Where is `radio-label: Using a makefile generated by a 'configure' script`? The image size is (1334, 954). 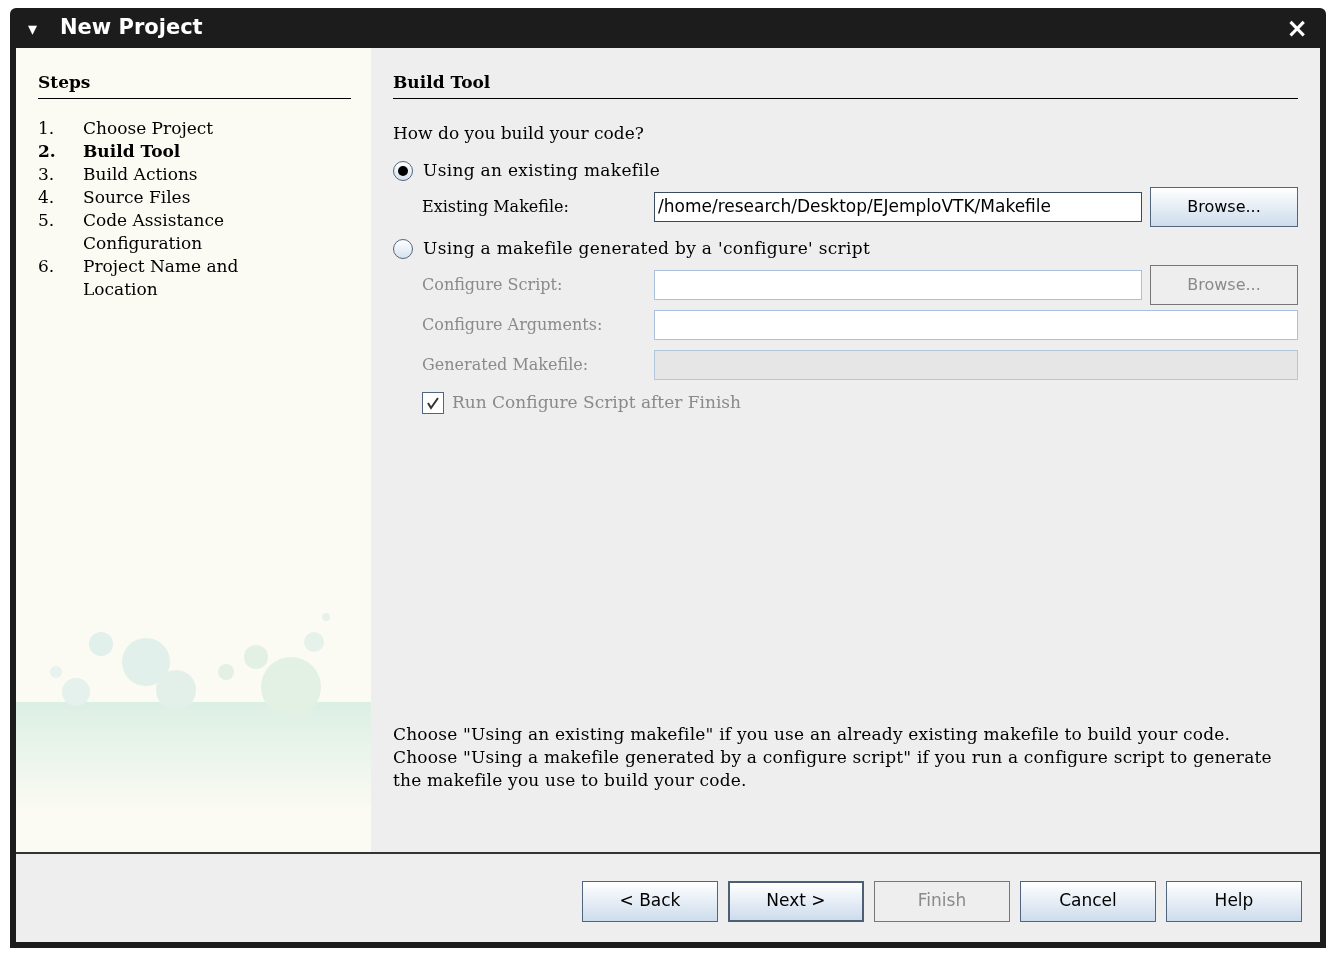
radio-label: Using a makefile generated by a 'configure' script is located at coordinates (647, 249).